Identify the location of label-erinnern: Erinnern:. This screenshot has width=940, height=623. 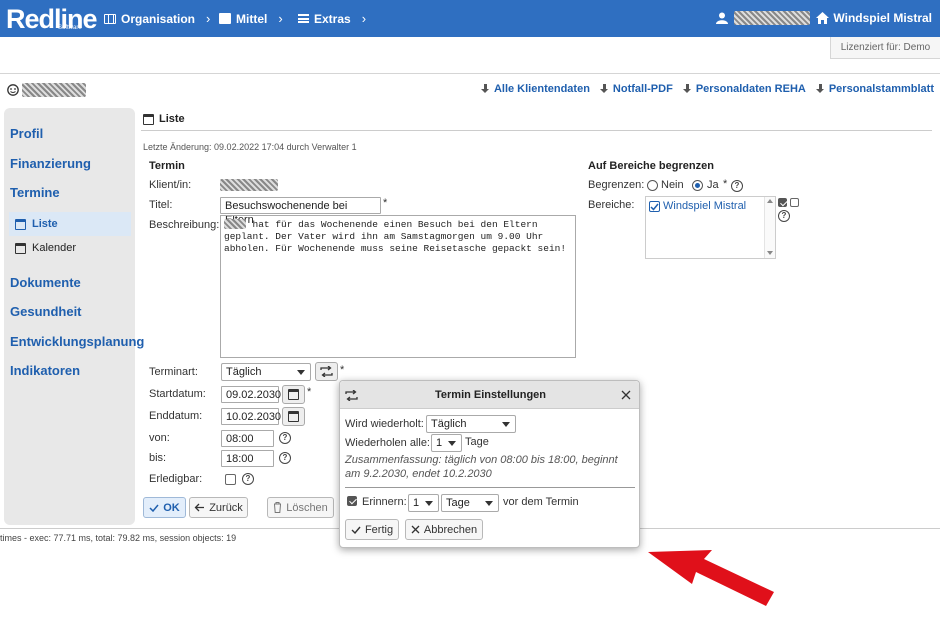
(384, 502).